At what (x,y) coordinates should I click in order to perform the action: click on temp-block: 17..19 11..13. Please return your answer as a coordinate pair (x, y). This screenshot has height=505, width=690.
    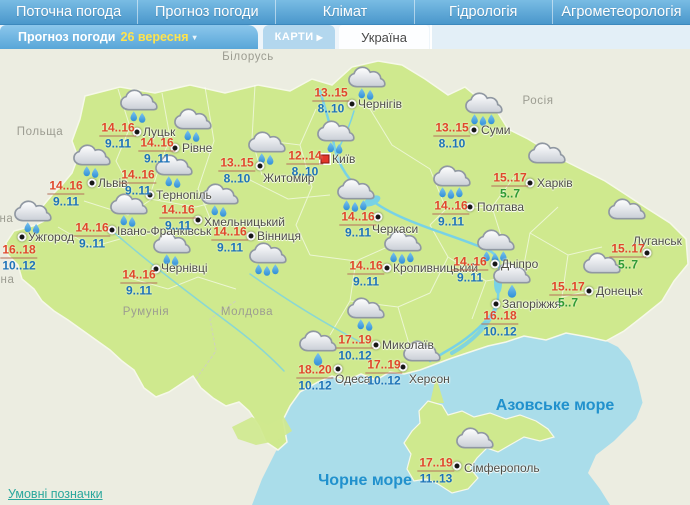
    Looking at the image, I should click on (436, 471).